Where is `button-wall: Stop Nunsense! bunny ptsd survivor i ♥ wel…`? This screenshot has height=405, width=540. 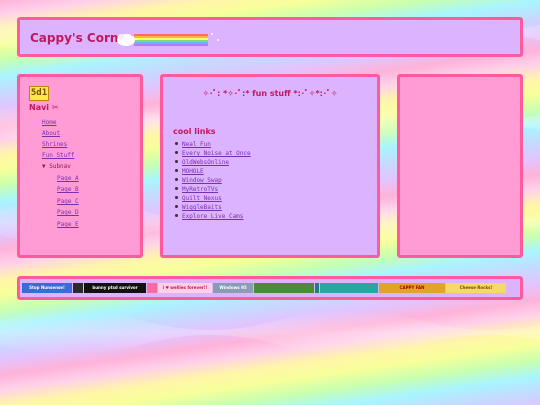
button-wall: Stop Nunsense! bunny ptsd survivor i ♥ wel… is located at coordinates (270, 288).